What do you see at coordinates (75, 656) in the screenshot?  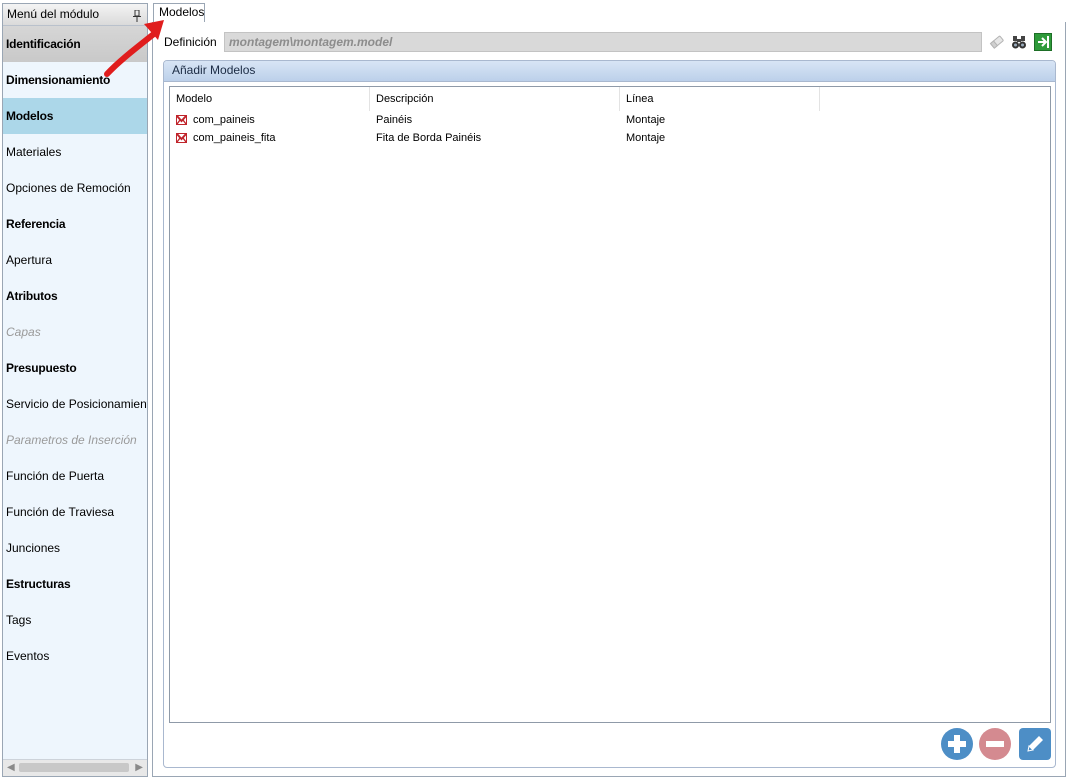 I see `menu-item-eventos: Eventos` at bounding box center [75, 656].